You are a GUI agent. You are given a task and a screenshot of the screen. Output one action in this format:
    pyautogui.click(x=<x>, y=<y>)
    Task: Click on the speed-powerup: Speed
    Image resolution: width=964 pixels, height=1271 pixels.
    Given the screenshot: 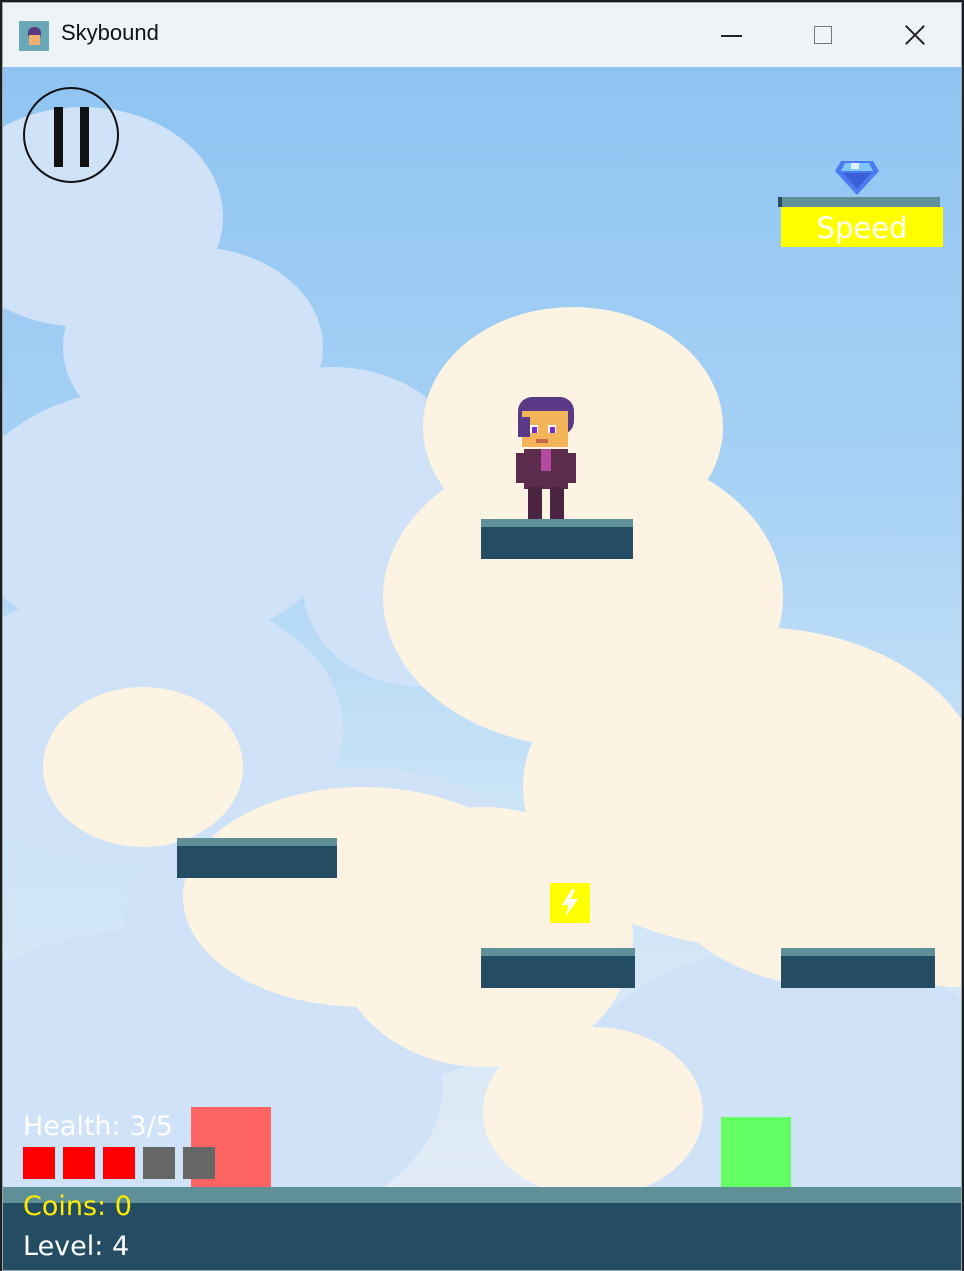 What is the action you would take?
    pyautogui.click(x=862, y=227)
    